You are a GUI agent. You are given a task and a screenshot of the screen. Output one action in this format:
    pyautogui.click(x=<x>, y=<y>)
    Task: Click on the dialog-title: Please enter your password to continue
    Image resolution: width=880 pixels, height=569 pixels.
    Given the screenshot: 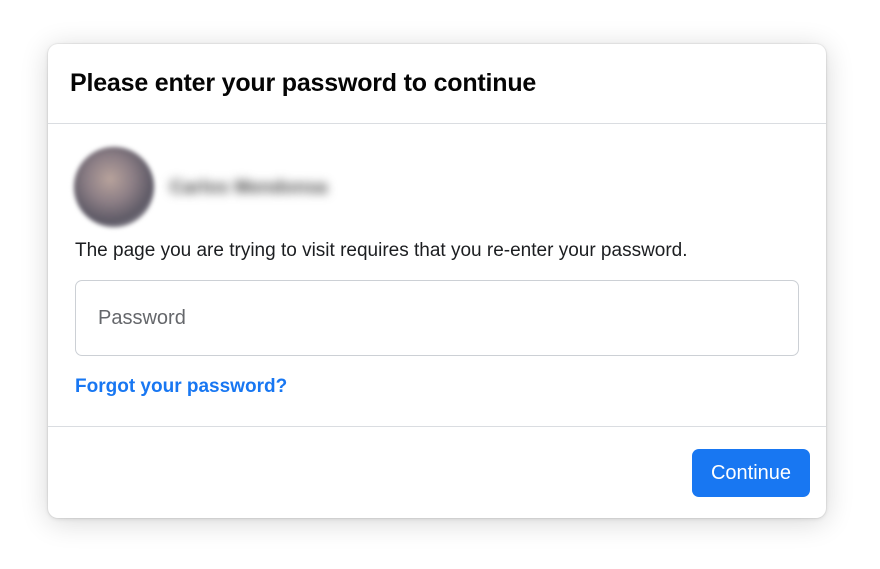 What is the action you would take?
    pyautogui.click(x=303, y=83)
    